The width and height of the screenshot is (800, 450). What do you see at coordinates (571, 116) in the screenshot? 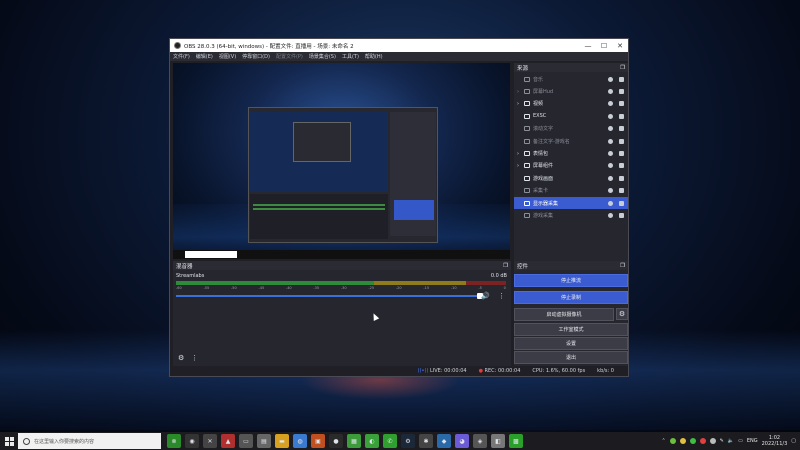
I see `source-item: EXSC` at bounding box center [571, 116].